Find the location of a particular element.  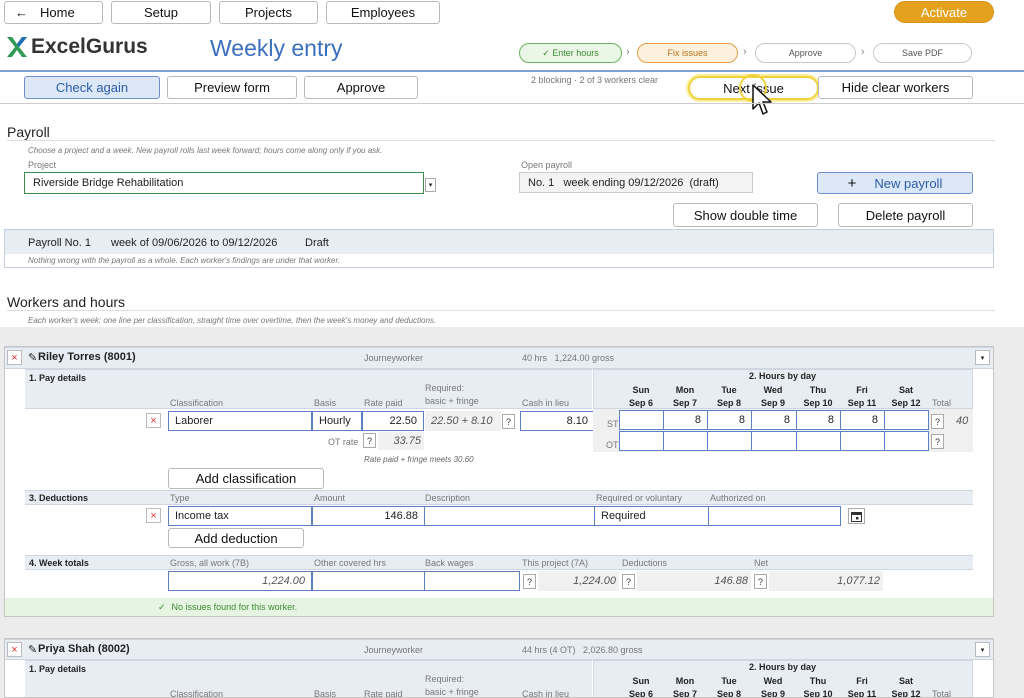

project-select: Riverside Bridge Rehabilitation is located at coordinates (224, 183).